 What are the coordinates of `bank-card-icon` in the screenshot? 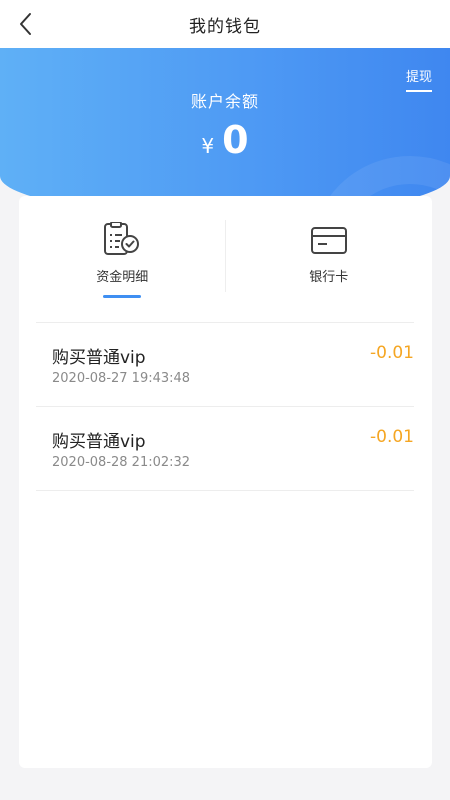 It's located at (328, 240).